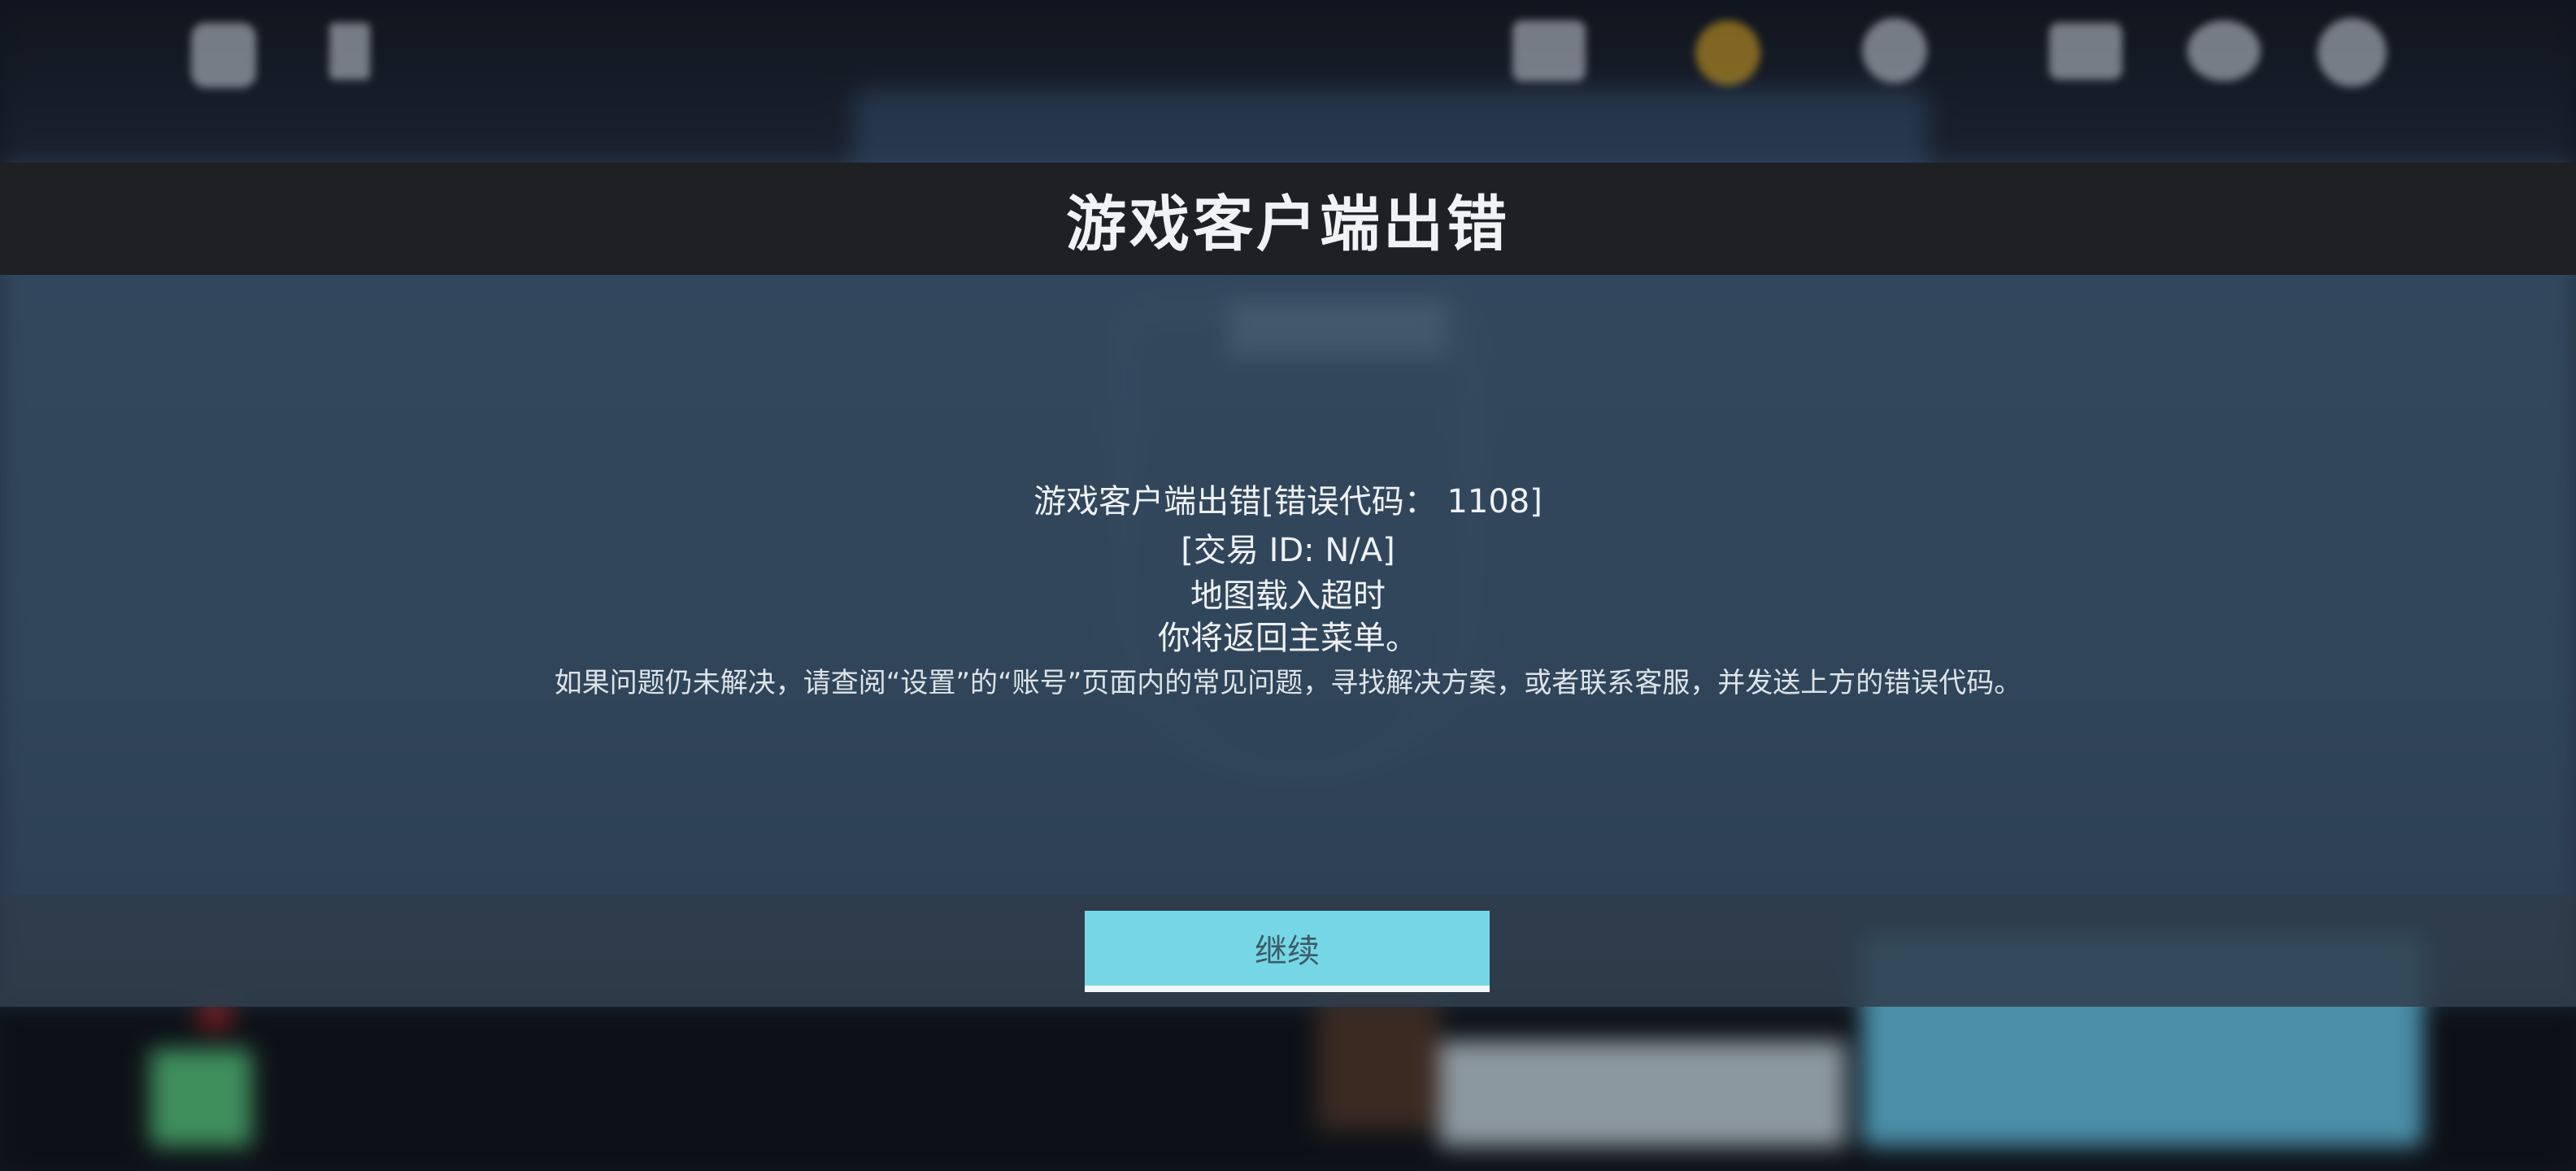  Describe the element at coordinates (1895, 50) in the screenshot. I see `globe-icon` at that location.